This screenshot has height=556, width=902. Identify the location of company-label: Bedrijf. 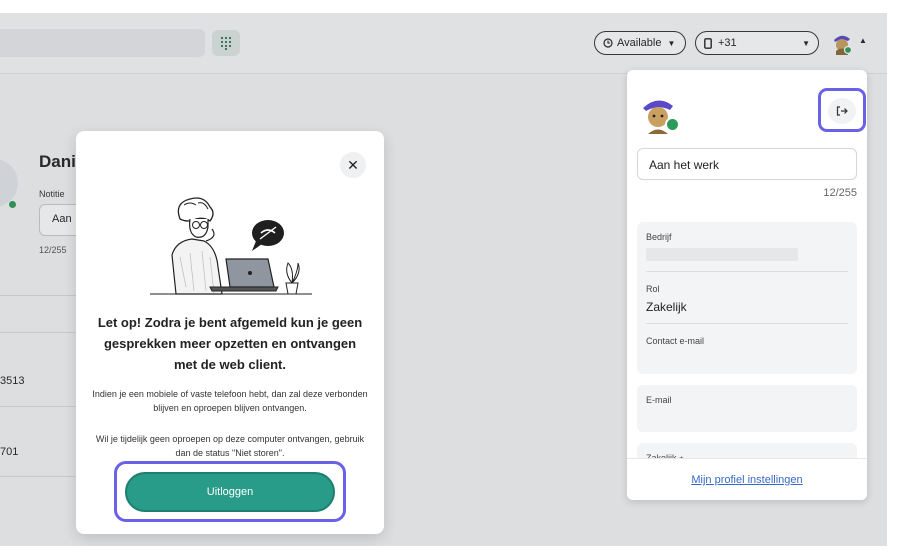
(659, 237).